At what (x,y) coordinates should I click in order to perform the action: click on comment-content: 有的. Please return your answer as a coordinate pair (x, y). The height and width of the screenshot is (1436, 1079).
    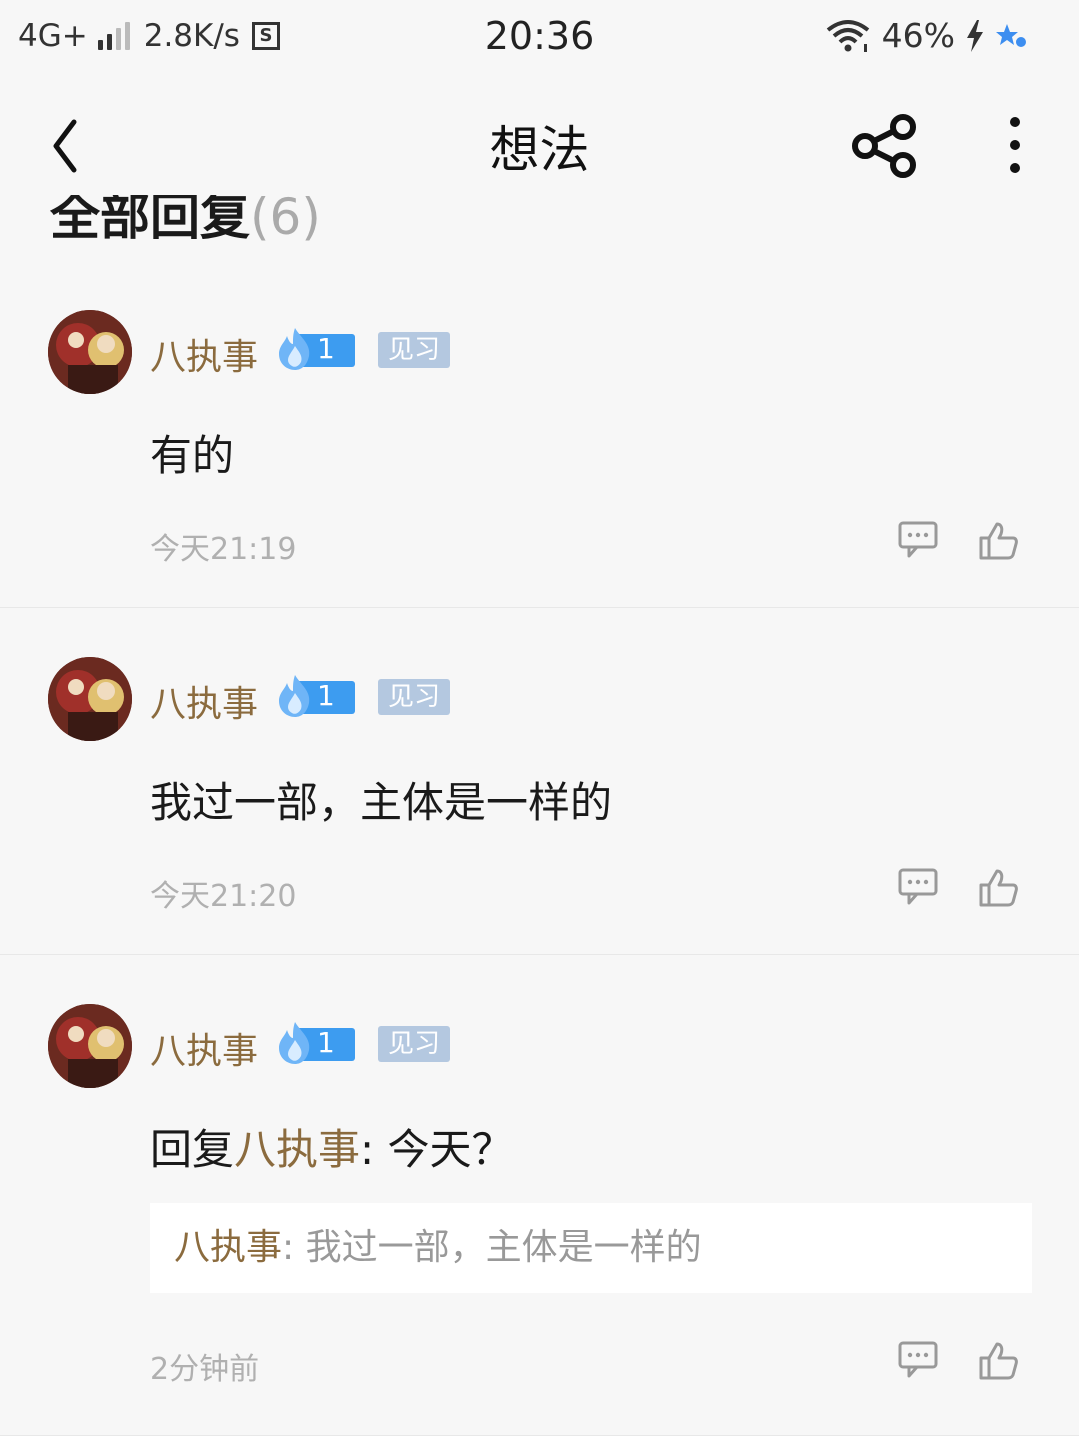
    Looking at the image, I should click on (192, 455).